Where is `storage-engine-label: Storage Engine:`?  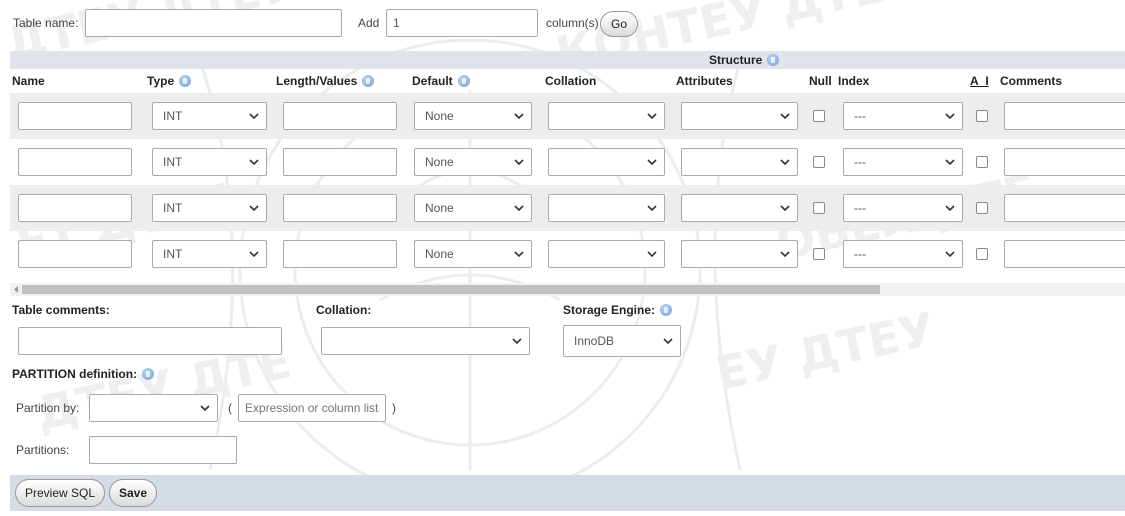 storage-engine-label: Storage Engine: is located at coordinates (618, 310).